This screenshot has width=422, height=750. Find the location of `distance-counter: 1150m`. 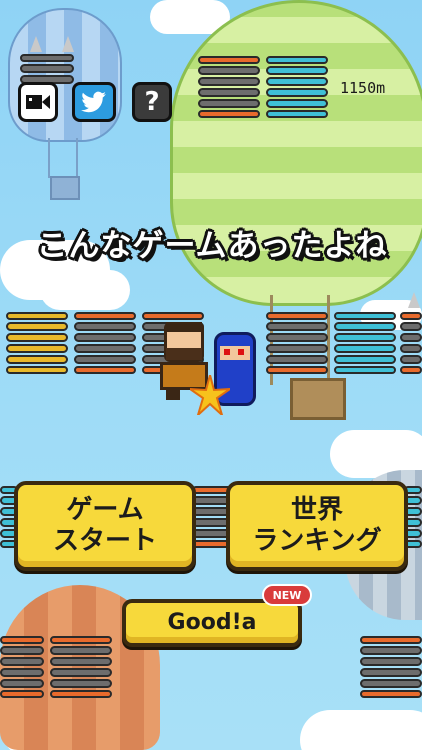

distance-counter: 1150m is located at coordinates (363, 88).